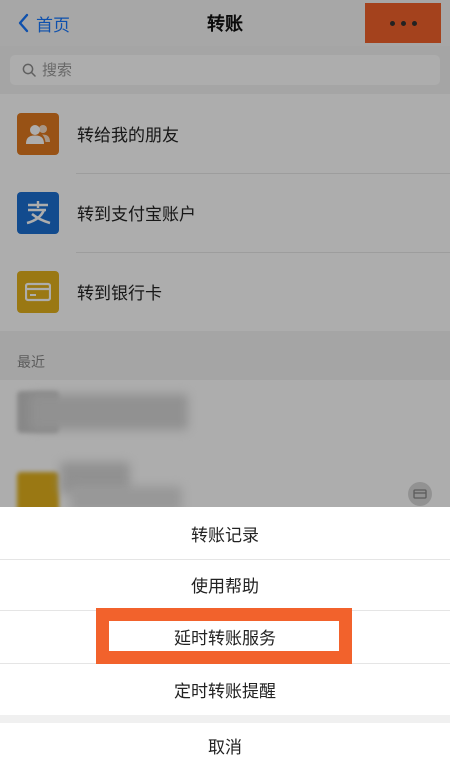  I want to click on sheet-item-label: 延时转账服务, so click(225, 639).